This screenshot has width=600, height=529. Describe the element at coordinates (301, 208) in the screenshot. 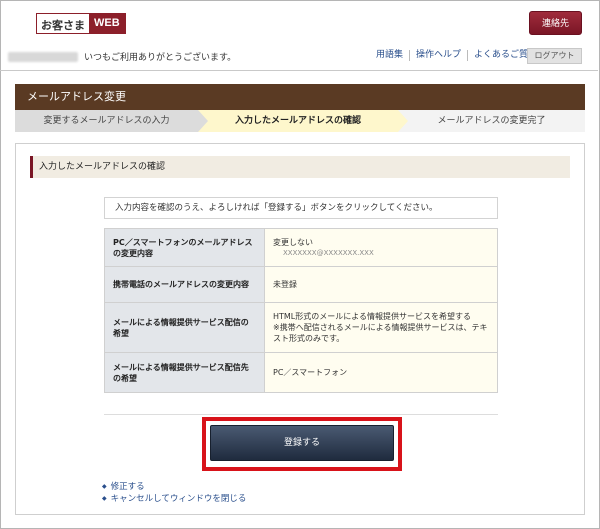

I see `notice-text: 入力内容を確認のうえ、よろしければ「登録する」ボタンをクリックしてください。` at that location.